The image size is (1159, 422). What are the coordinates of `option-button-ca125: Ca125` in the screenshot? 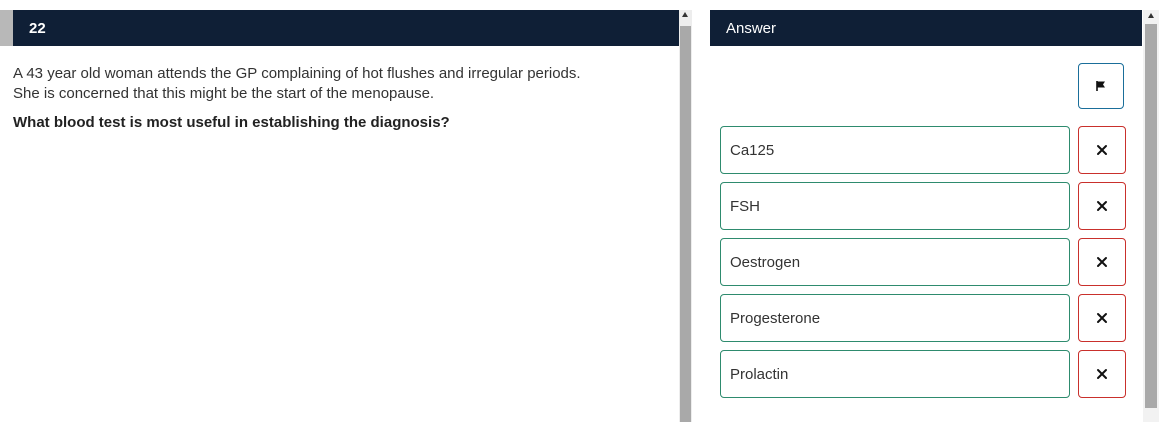 It's located at (895, 150).